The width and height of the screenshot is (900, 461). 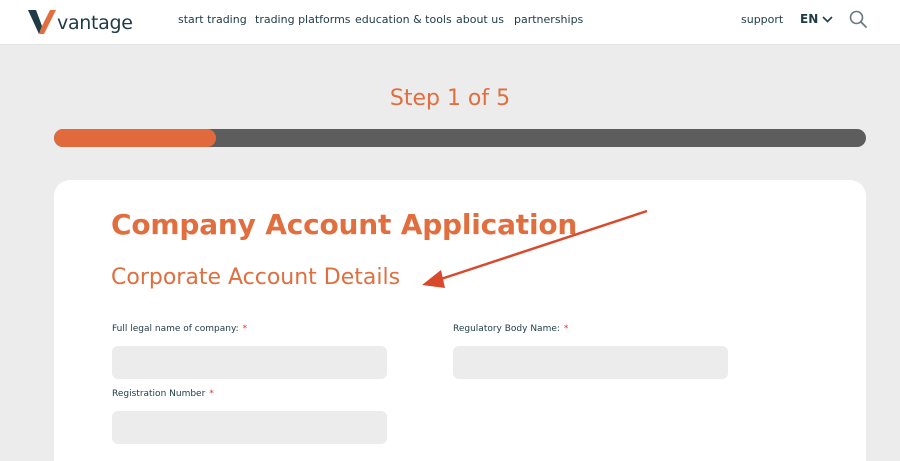 I want to click on registration-number-input, so click(x=249, y=427).